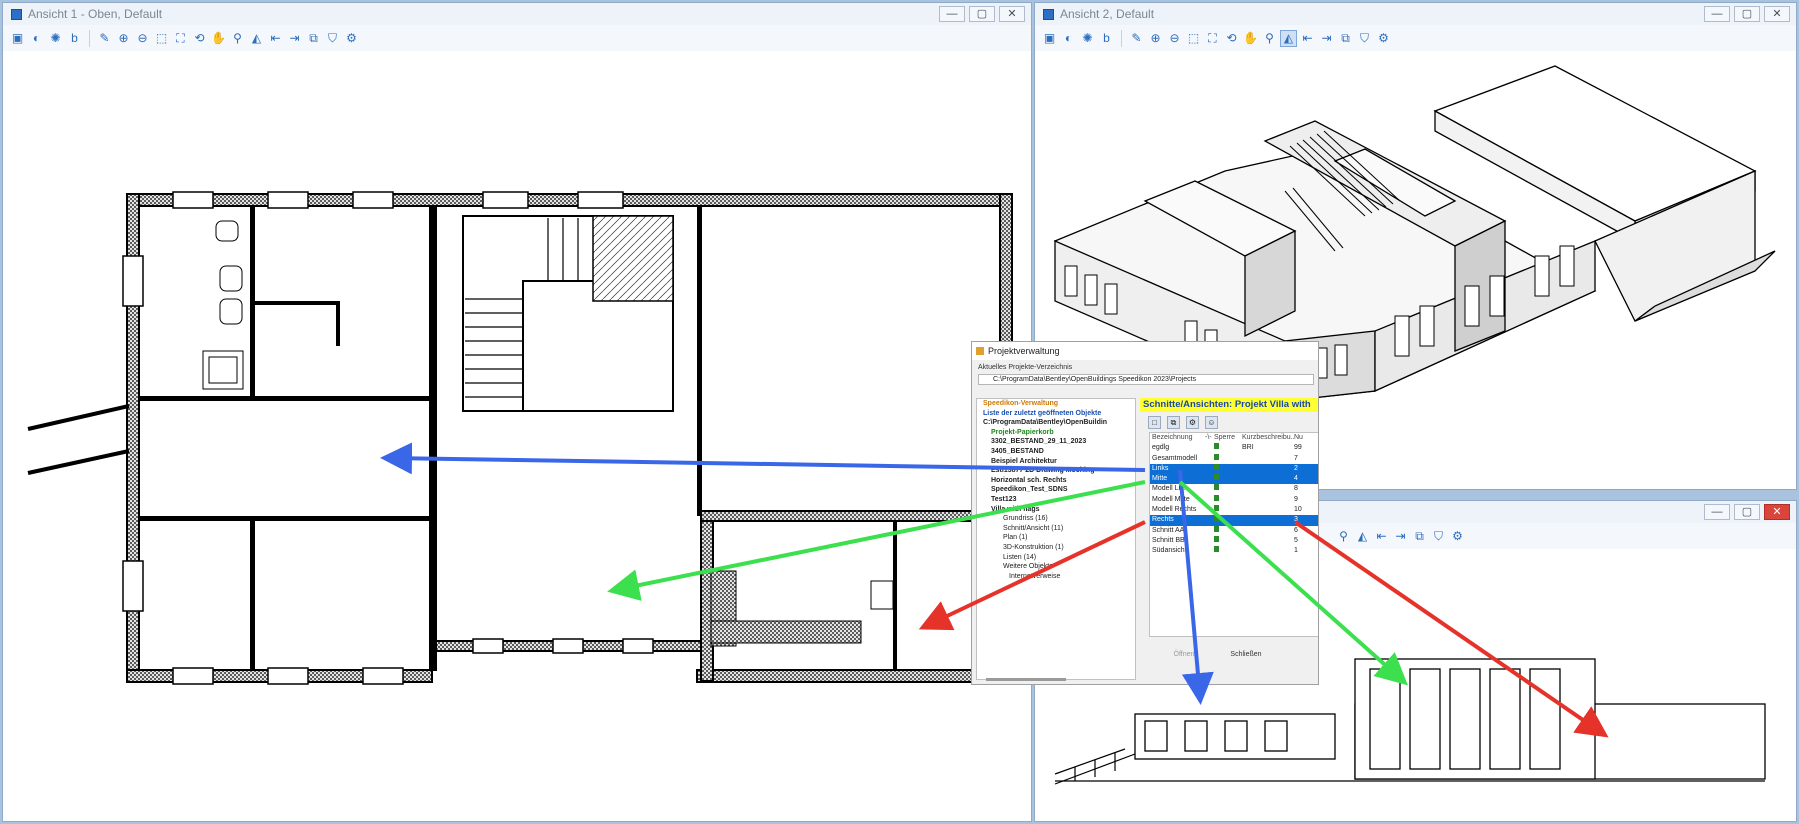 This screenshot has width=1799, height=824. Describe the element at coordinates (1056, 510) in the screenshot. I see `tree-item: Villa with flags` at that location.